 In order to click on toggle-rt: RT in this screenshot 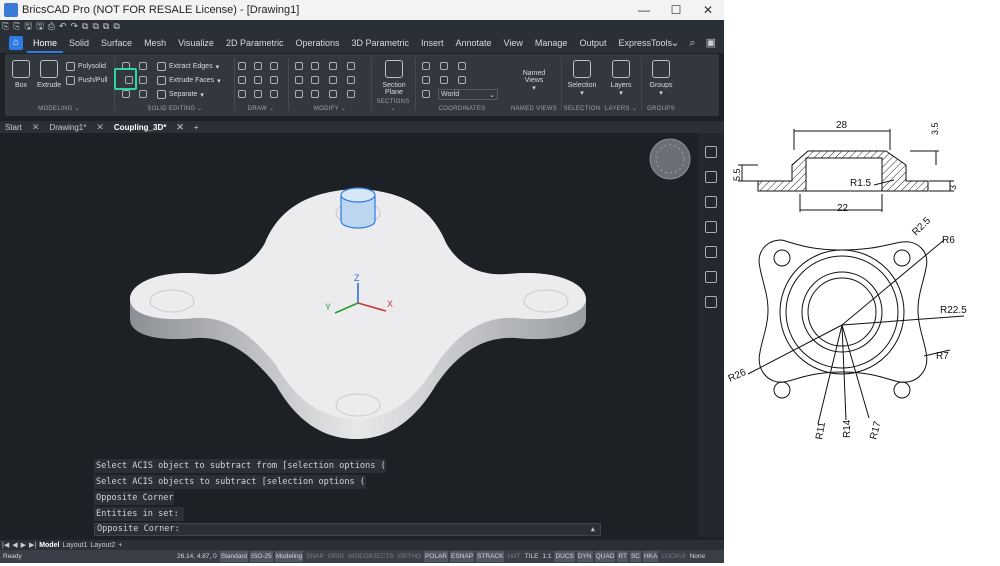, I will do `click(622, 556)`.